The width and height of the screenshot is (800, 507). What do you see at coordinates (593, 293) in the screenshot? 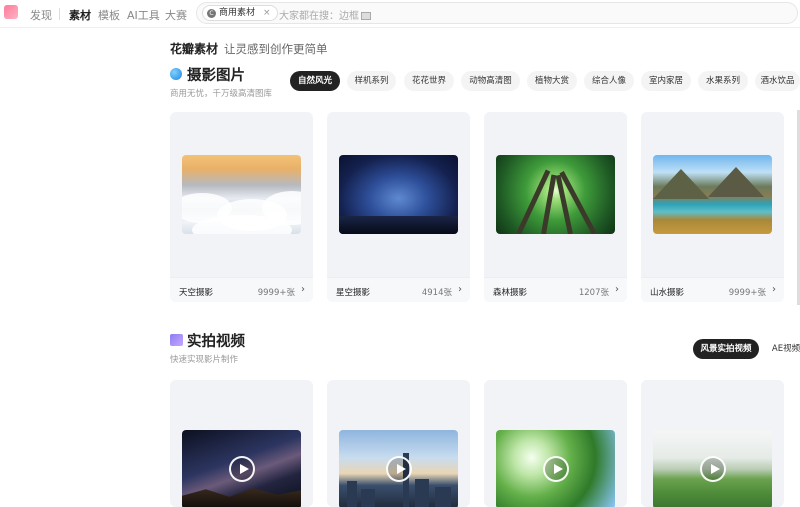
I see `card-count: 1207张` at bounding box center [593, 293].